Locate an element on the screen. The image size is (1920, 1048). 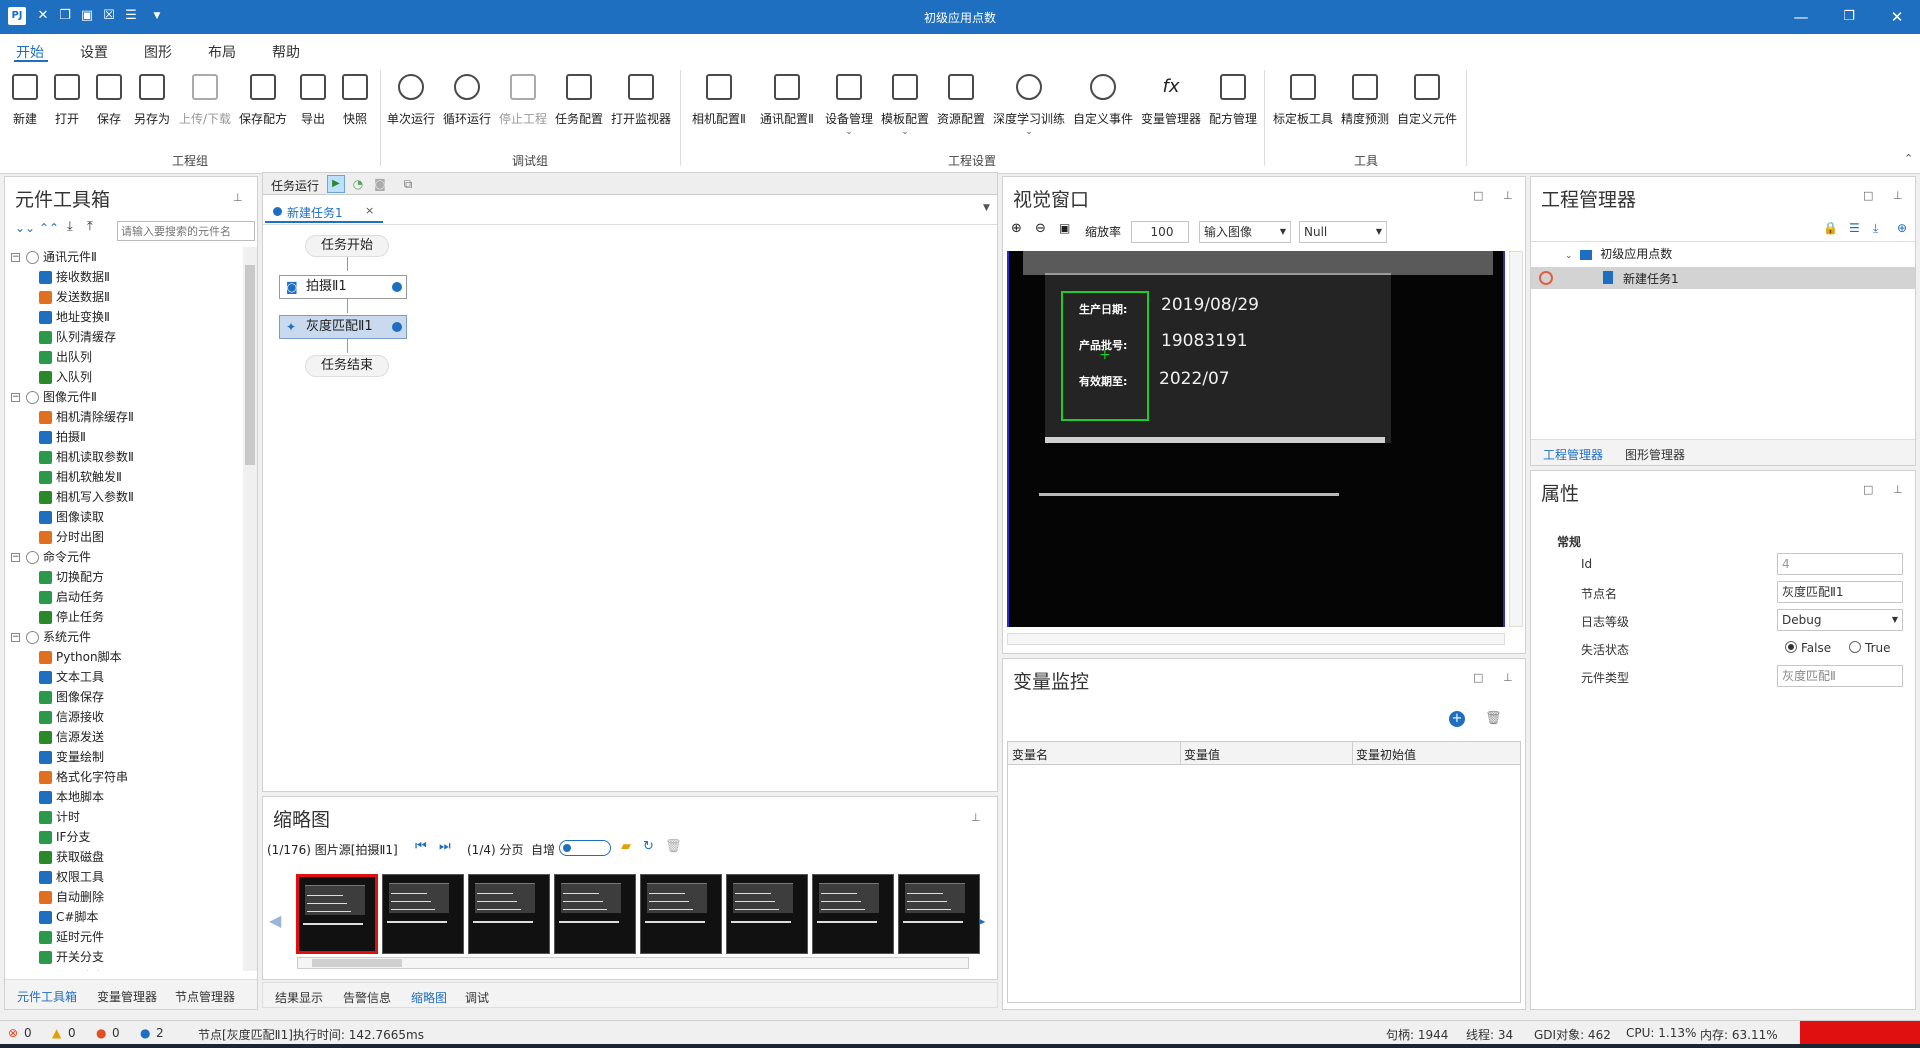
comm-config-button: 通讯配置Ⅱ is located at coordinates (787, 114).